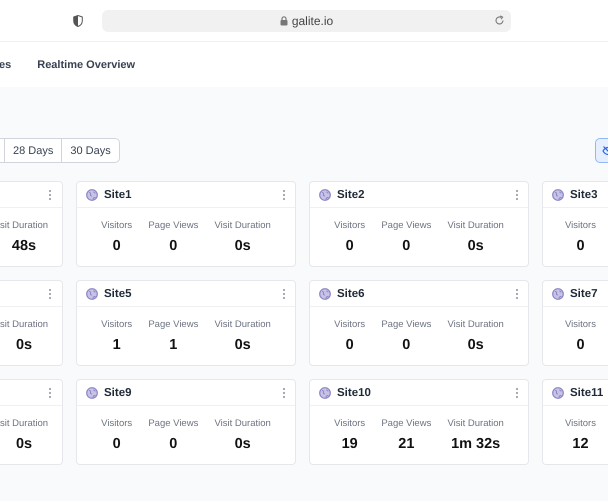 The width and height of the screenshot is (608, 501). I want to click on site-name: Site10, so click(423, 392).